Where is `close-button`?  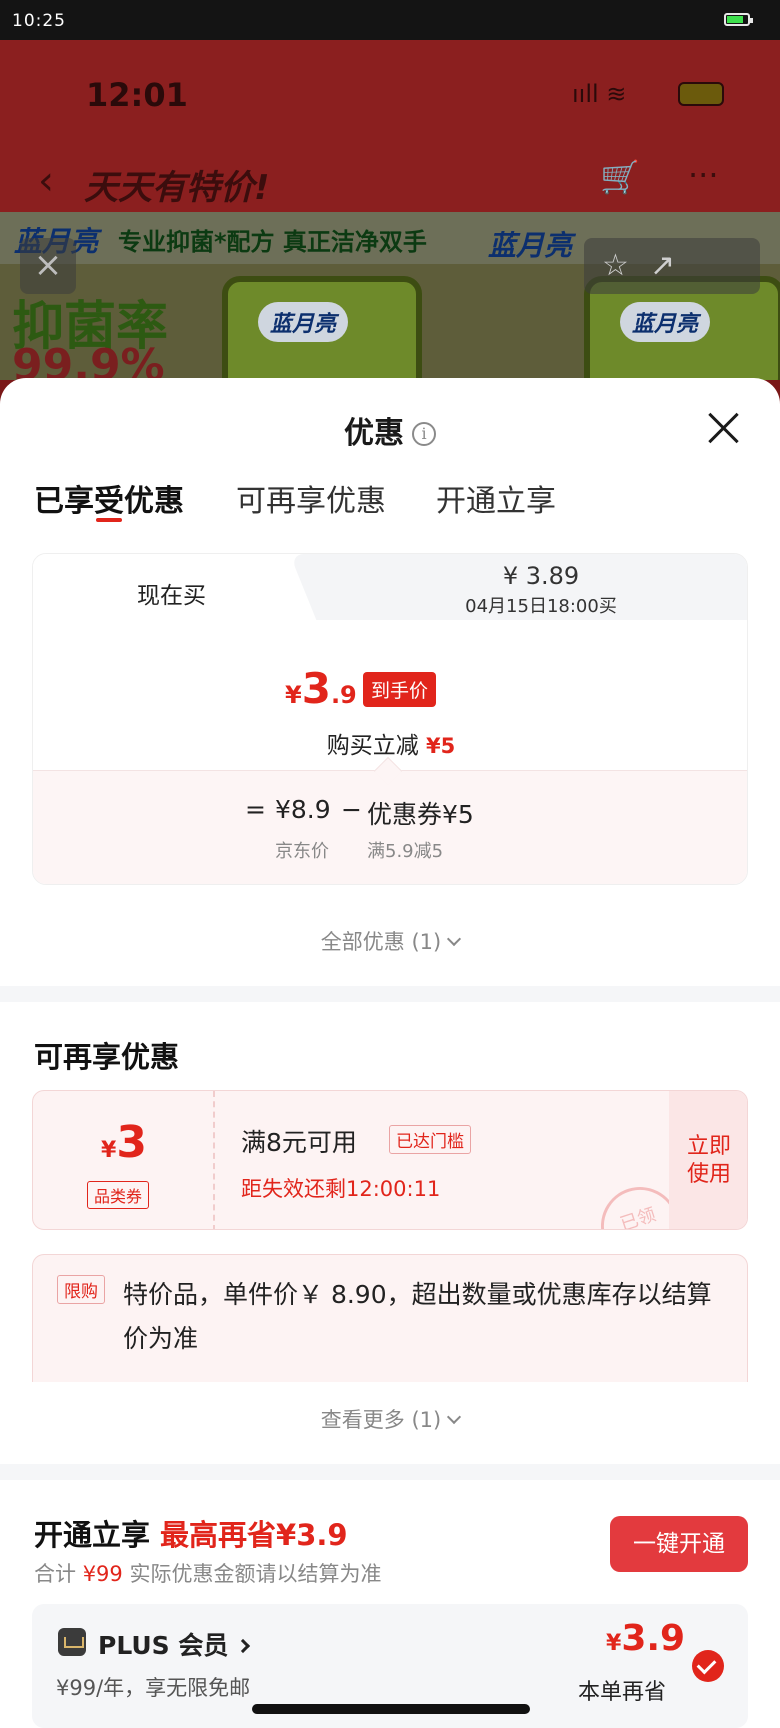 close-button is located at coordinates (724, 428).